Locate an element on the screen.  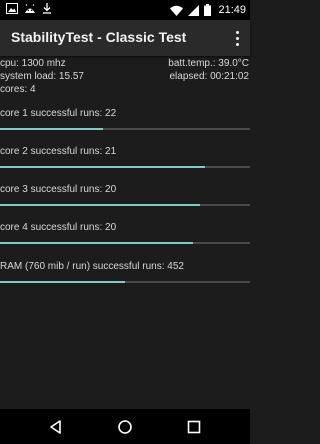
core-3-block: core 3 successful runs: 20 is located at coordinates (125, 199).